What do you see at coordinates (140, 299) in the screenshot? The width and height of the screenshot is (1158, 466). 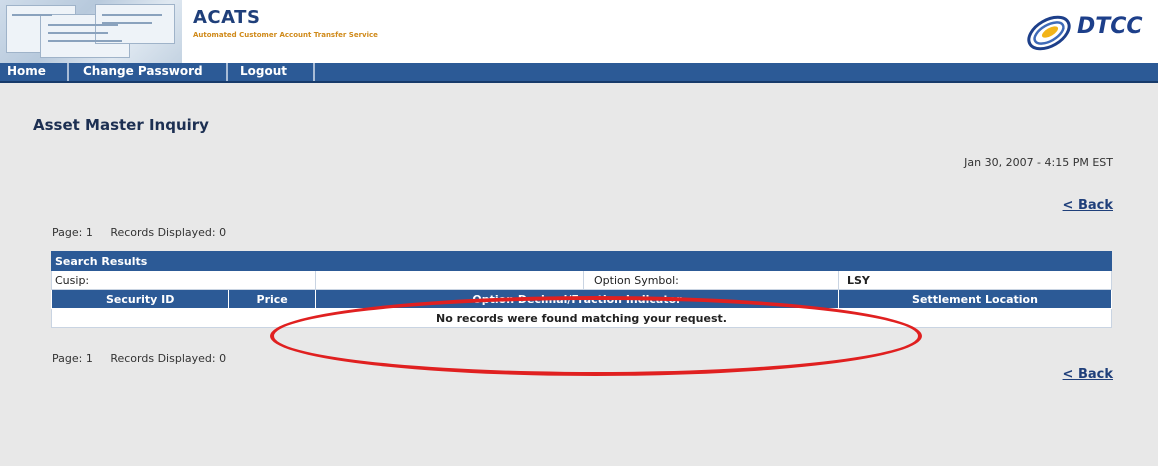 I see `col-security-id: Security ID` at bounding box center [140, 299].